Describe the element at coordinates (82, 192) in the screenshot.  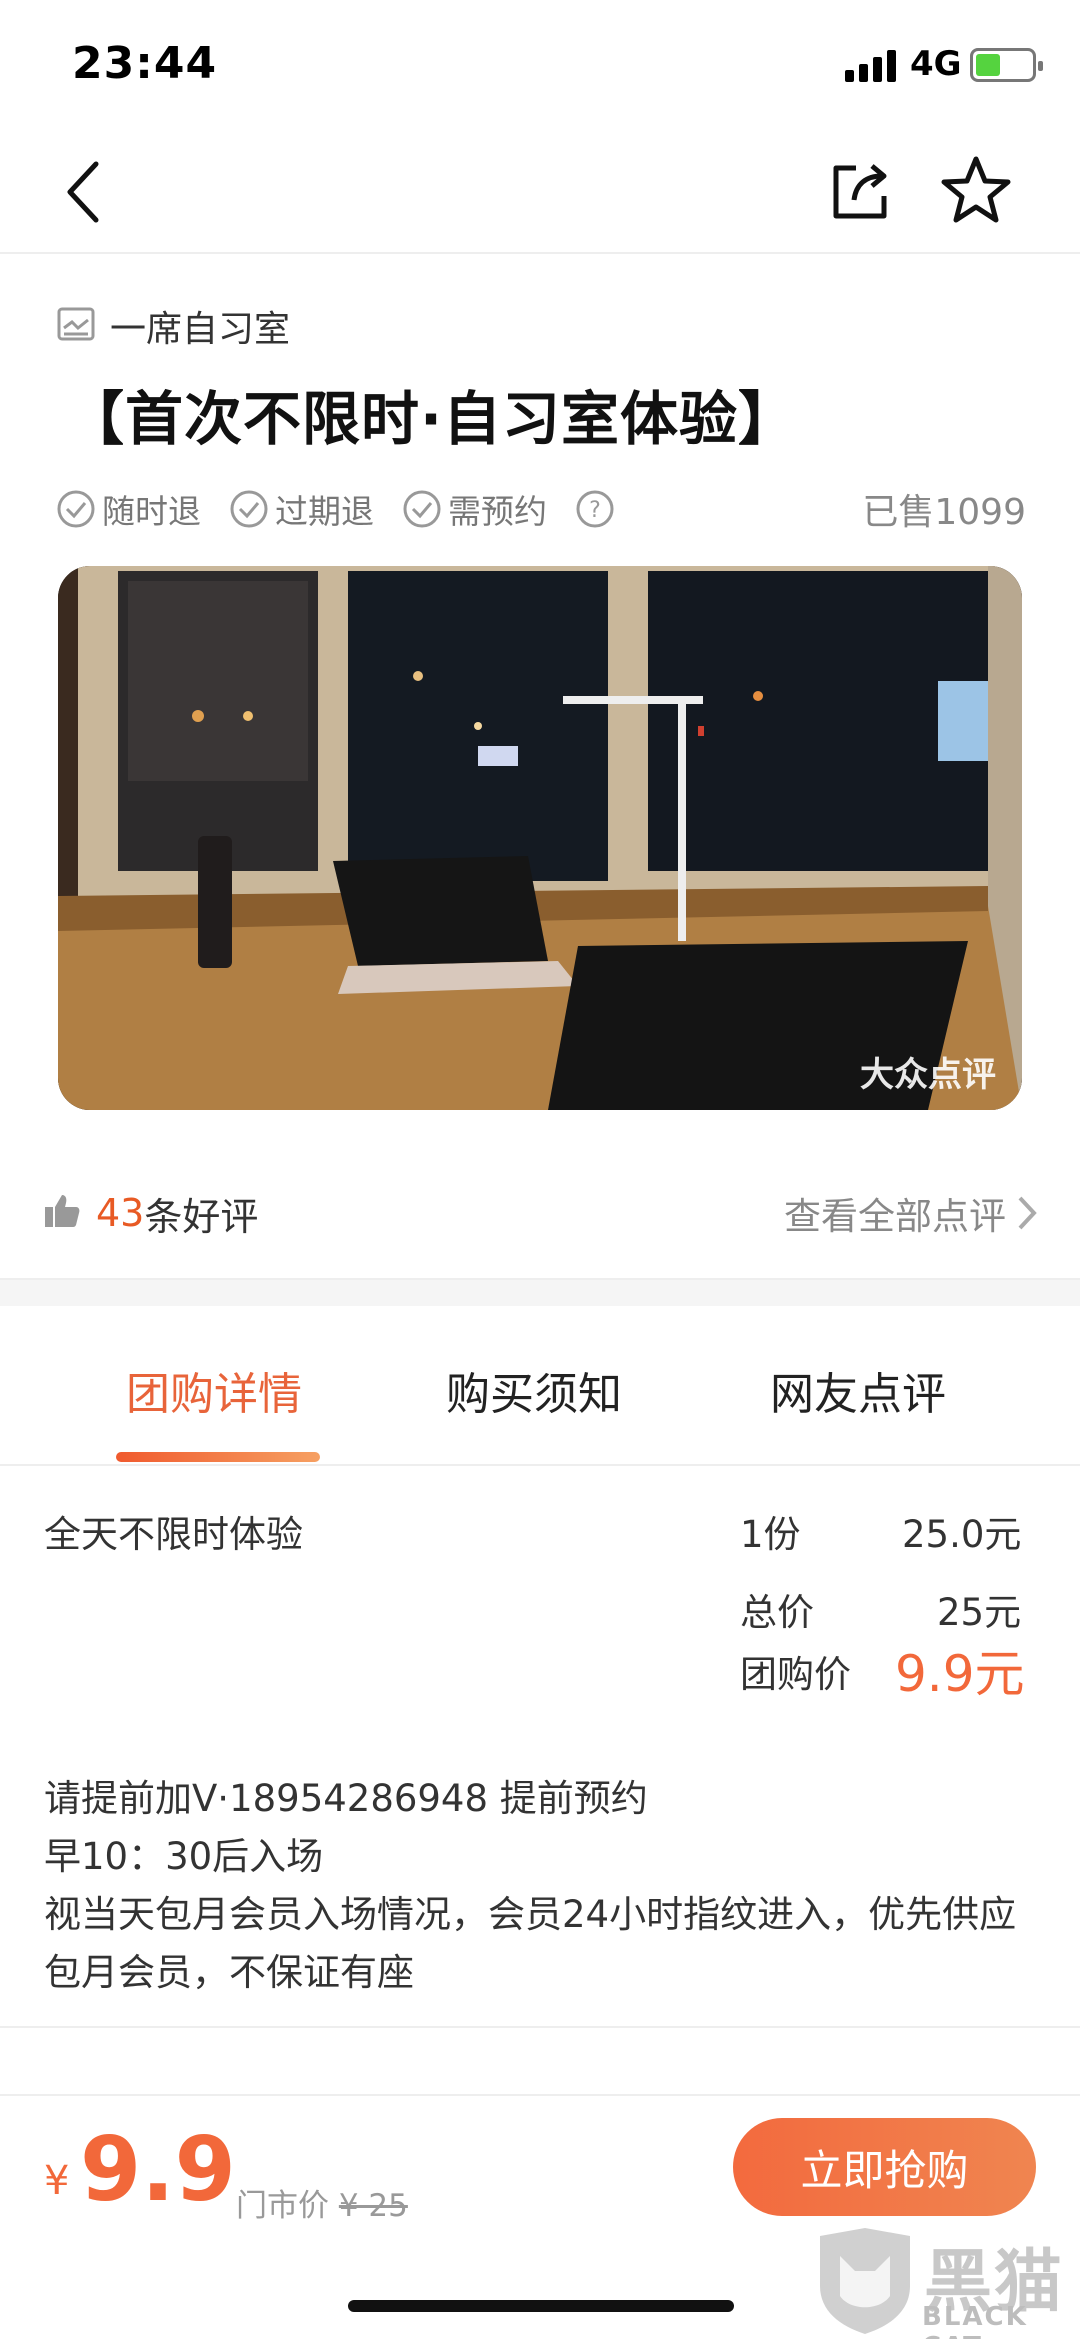
I see `back-icon` at that location.